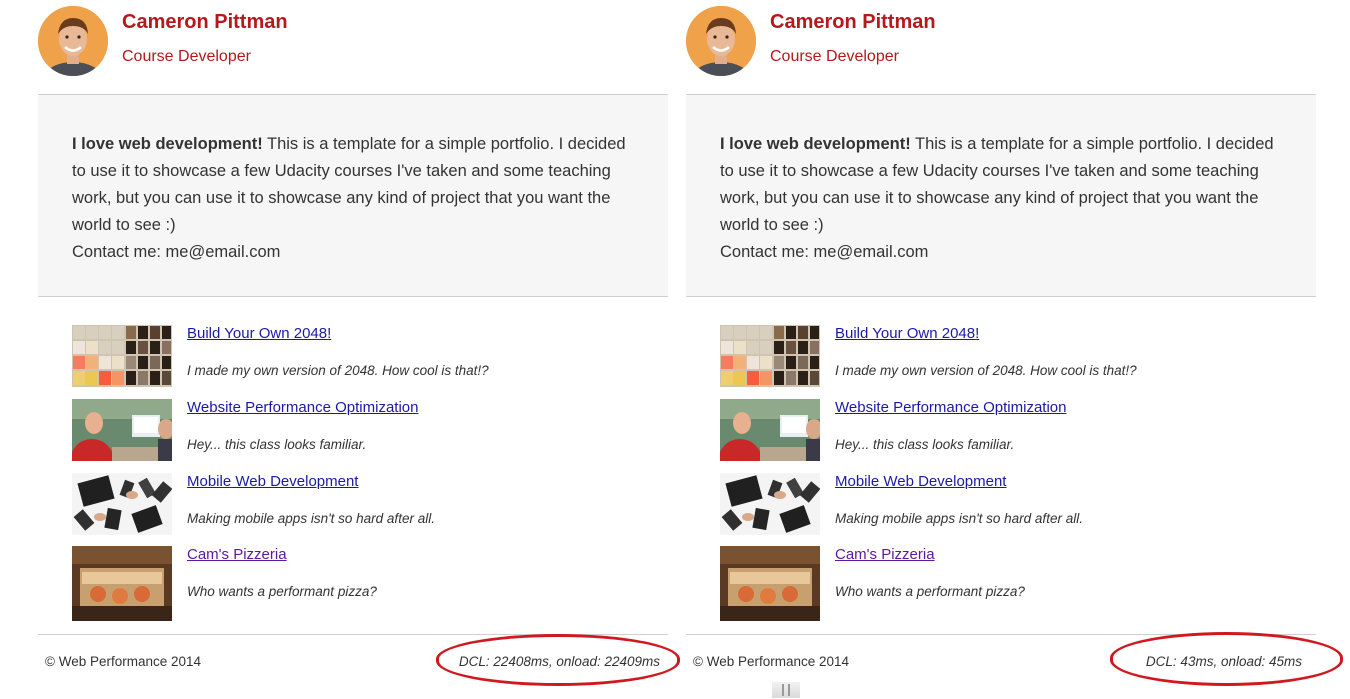 The width and height of the screenshot is (1350, 699). What do you see at coordinates (786, 690) in the screenshot?
I see `scrollbar-grip` at bounding box center [786, 690].